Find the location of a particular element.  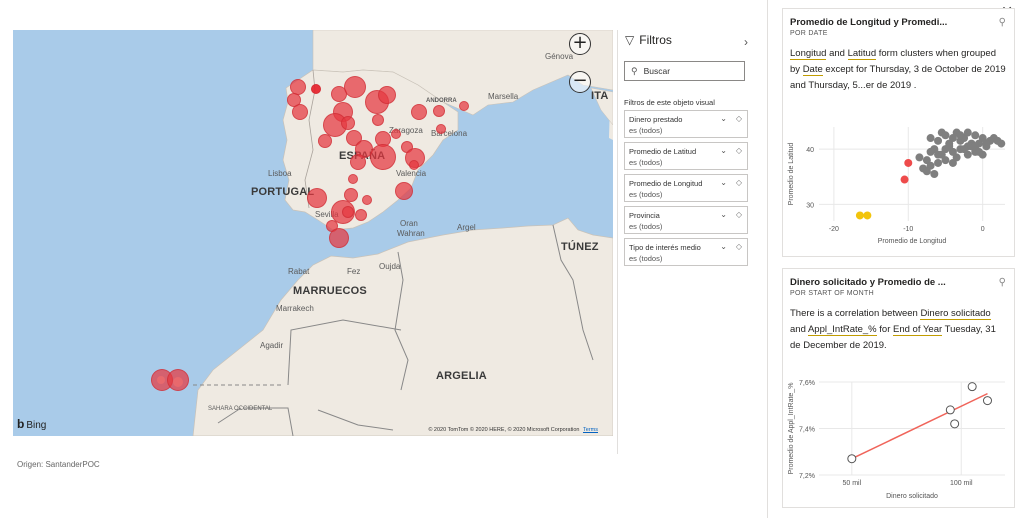

filter-card-provincia: Provincia es (todos) ⌄ ◇ is located at coordinates (686, 220).